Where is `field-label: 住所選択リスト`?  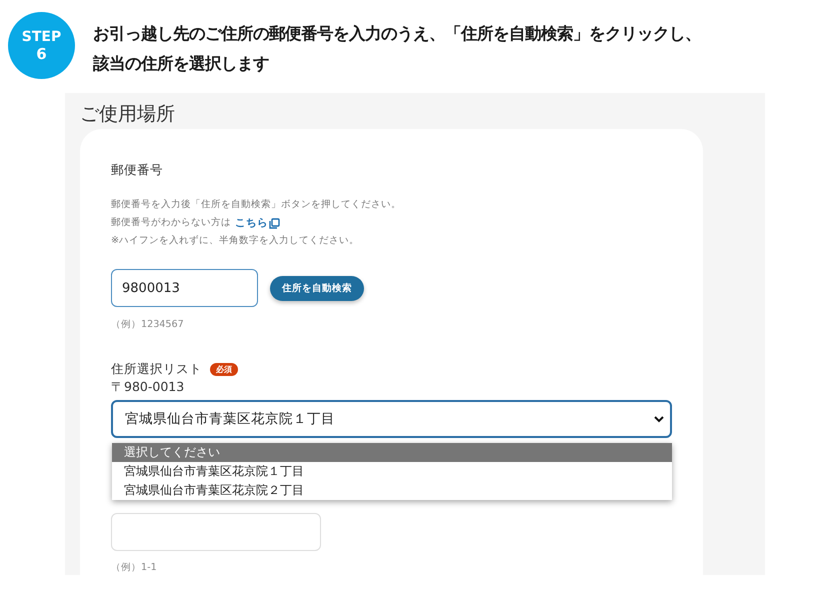 field-label: 住所選択リスト is located at coordinates (156, 369).